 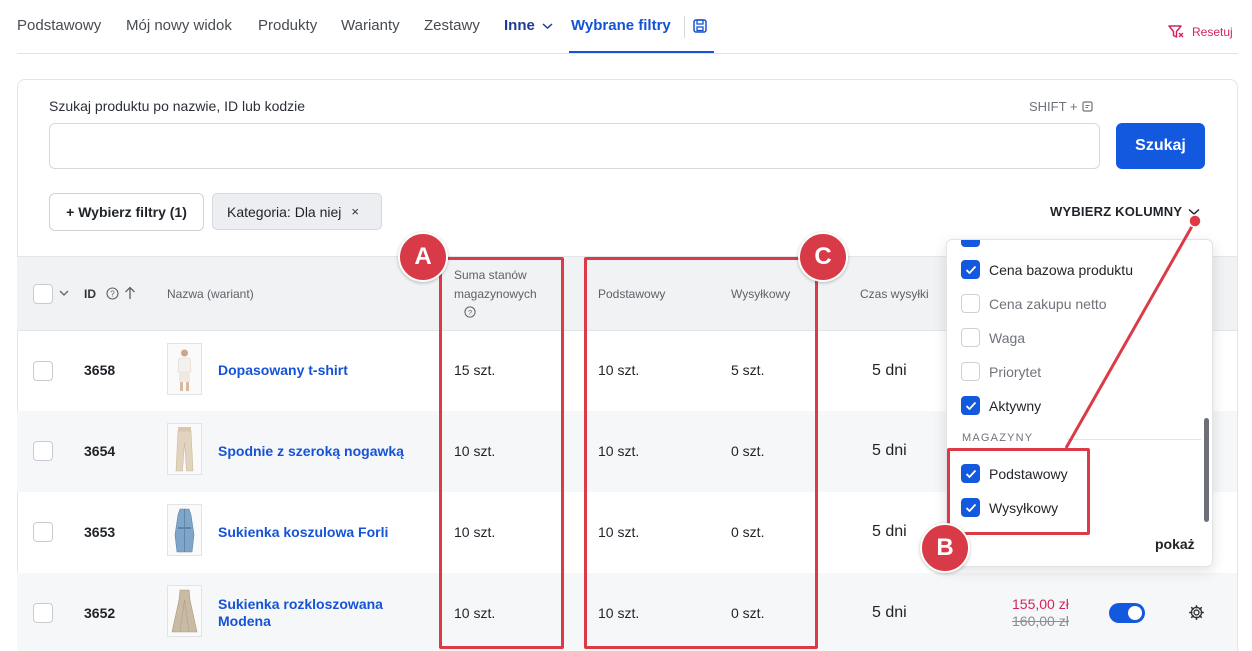 What do you see at coordinates (748, 613) in the screenshot?
I see `warehouse-shipping-value: 0 szt.` at bounding box center [748, 613].